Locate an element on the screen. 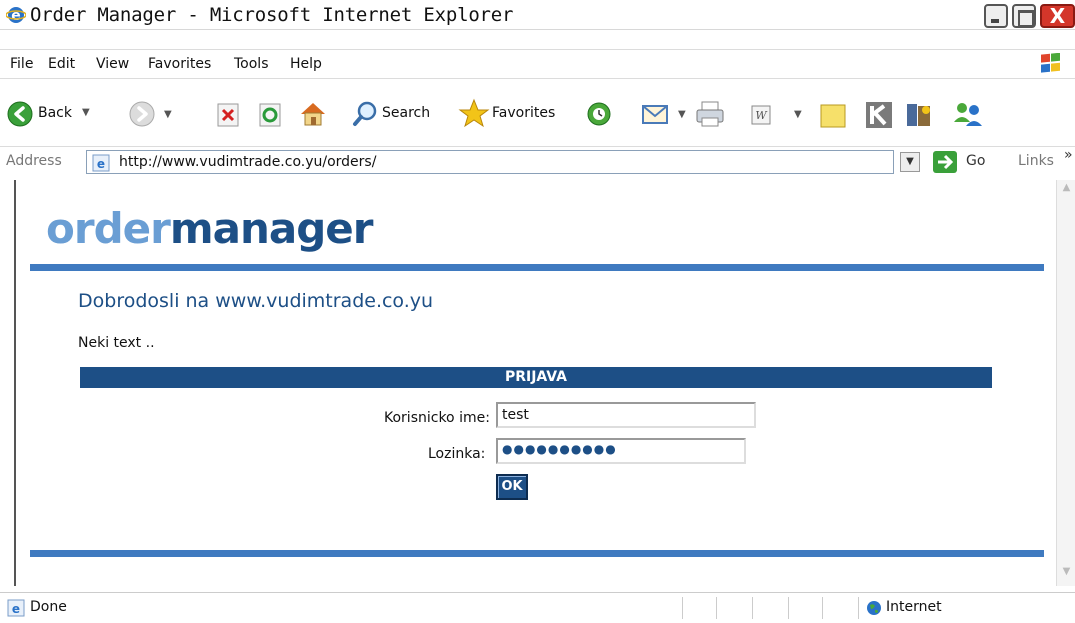 This screenshot has width=1075, height=623. favorites-star-icon is located at coordinates (474, 113).